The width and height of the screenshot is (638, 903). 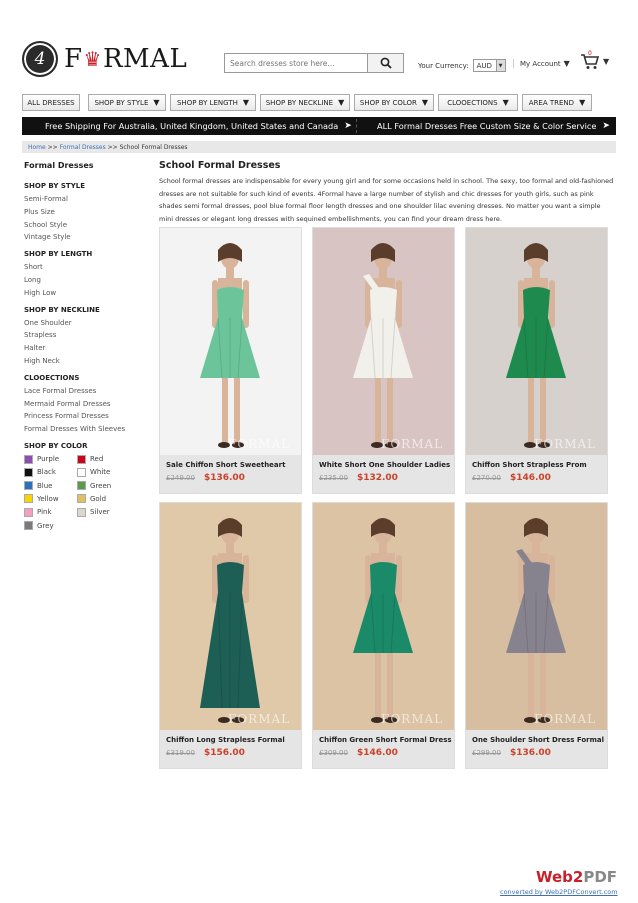 I want to click on product-name: Chiffon Long Strapless Formal, so click(x=225, y=740).